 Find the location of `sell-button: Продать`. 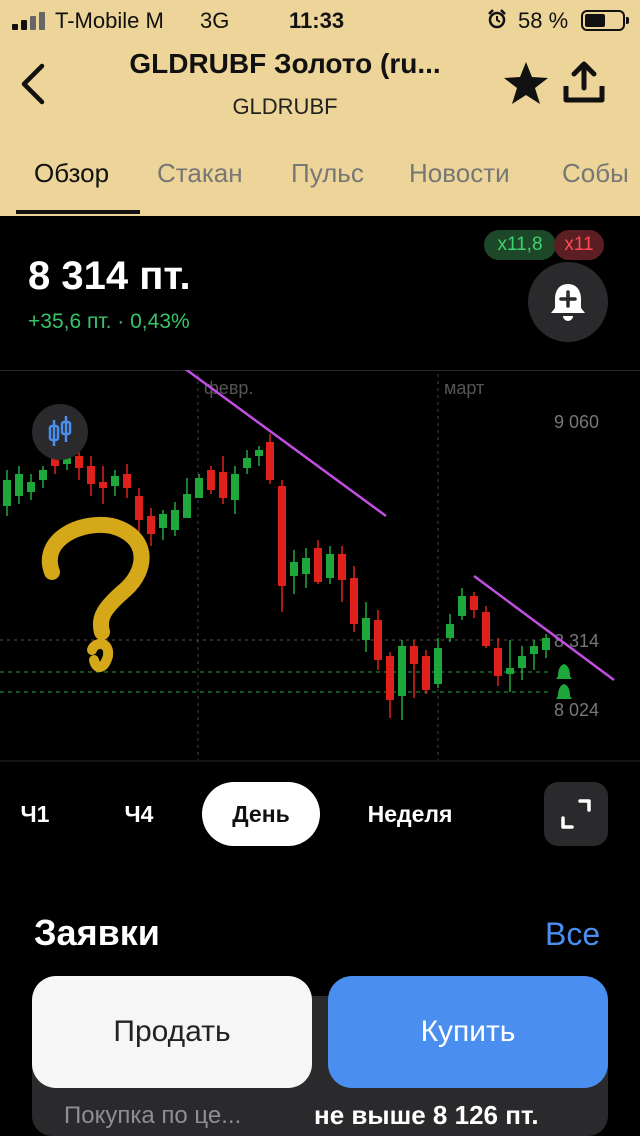

sell-button: Продать is located at coordinates (172, 1032).